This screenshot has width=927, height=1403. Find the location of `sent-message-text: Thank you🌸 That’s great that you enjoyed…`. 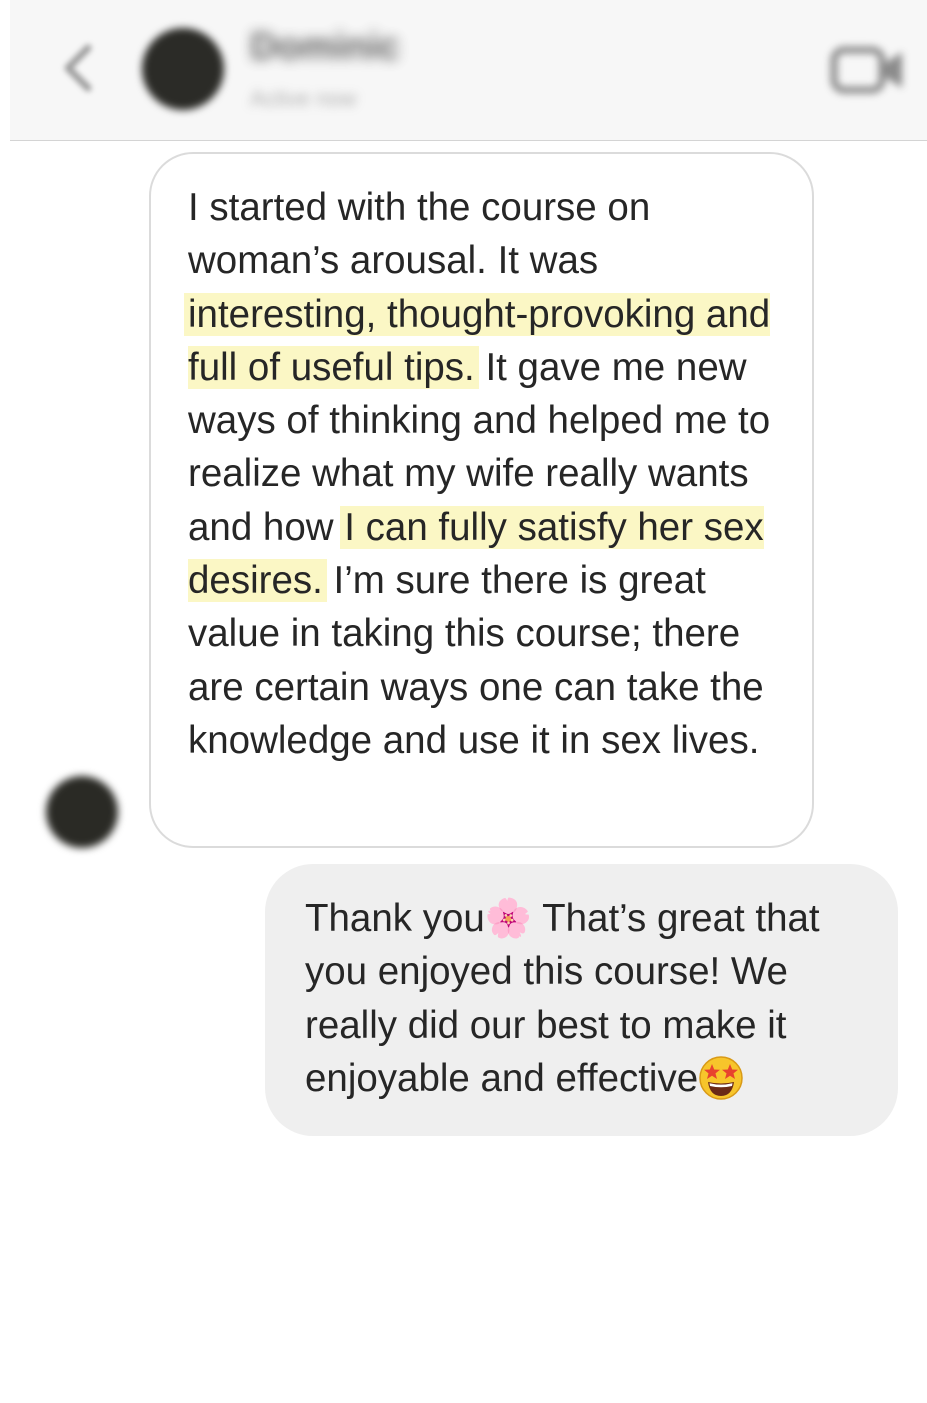

sent-message-text: Thank you🌸 That’s great that you enjoyed… is located at coordinates (586, 998).